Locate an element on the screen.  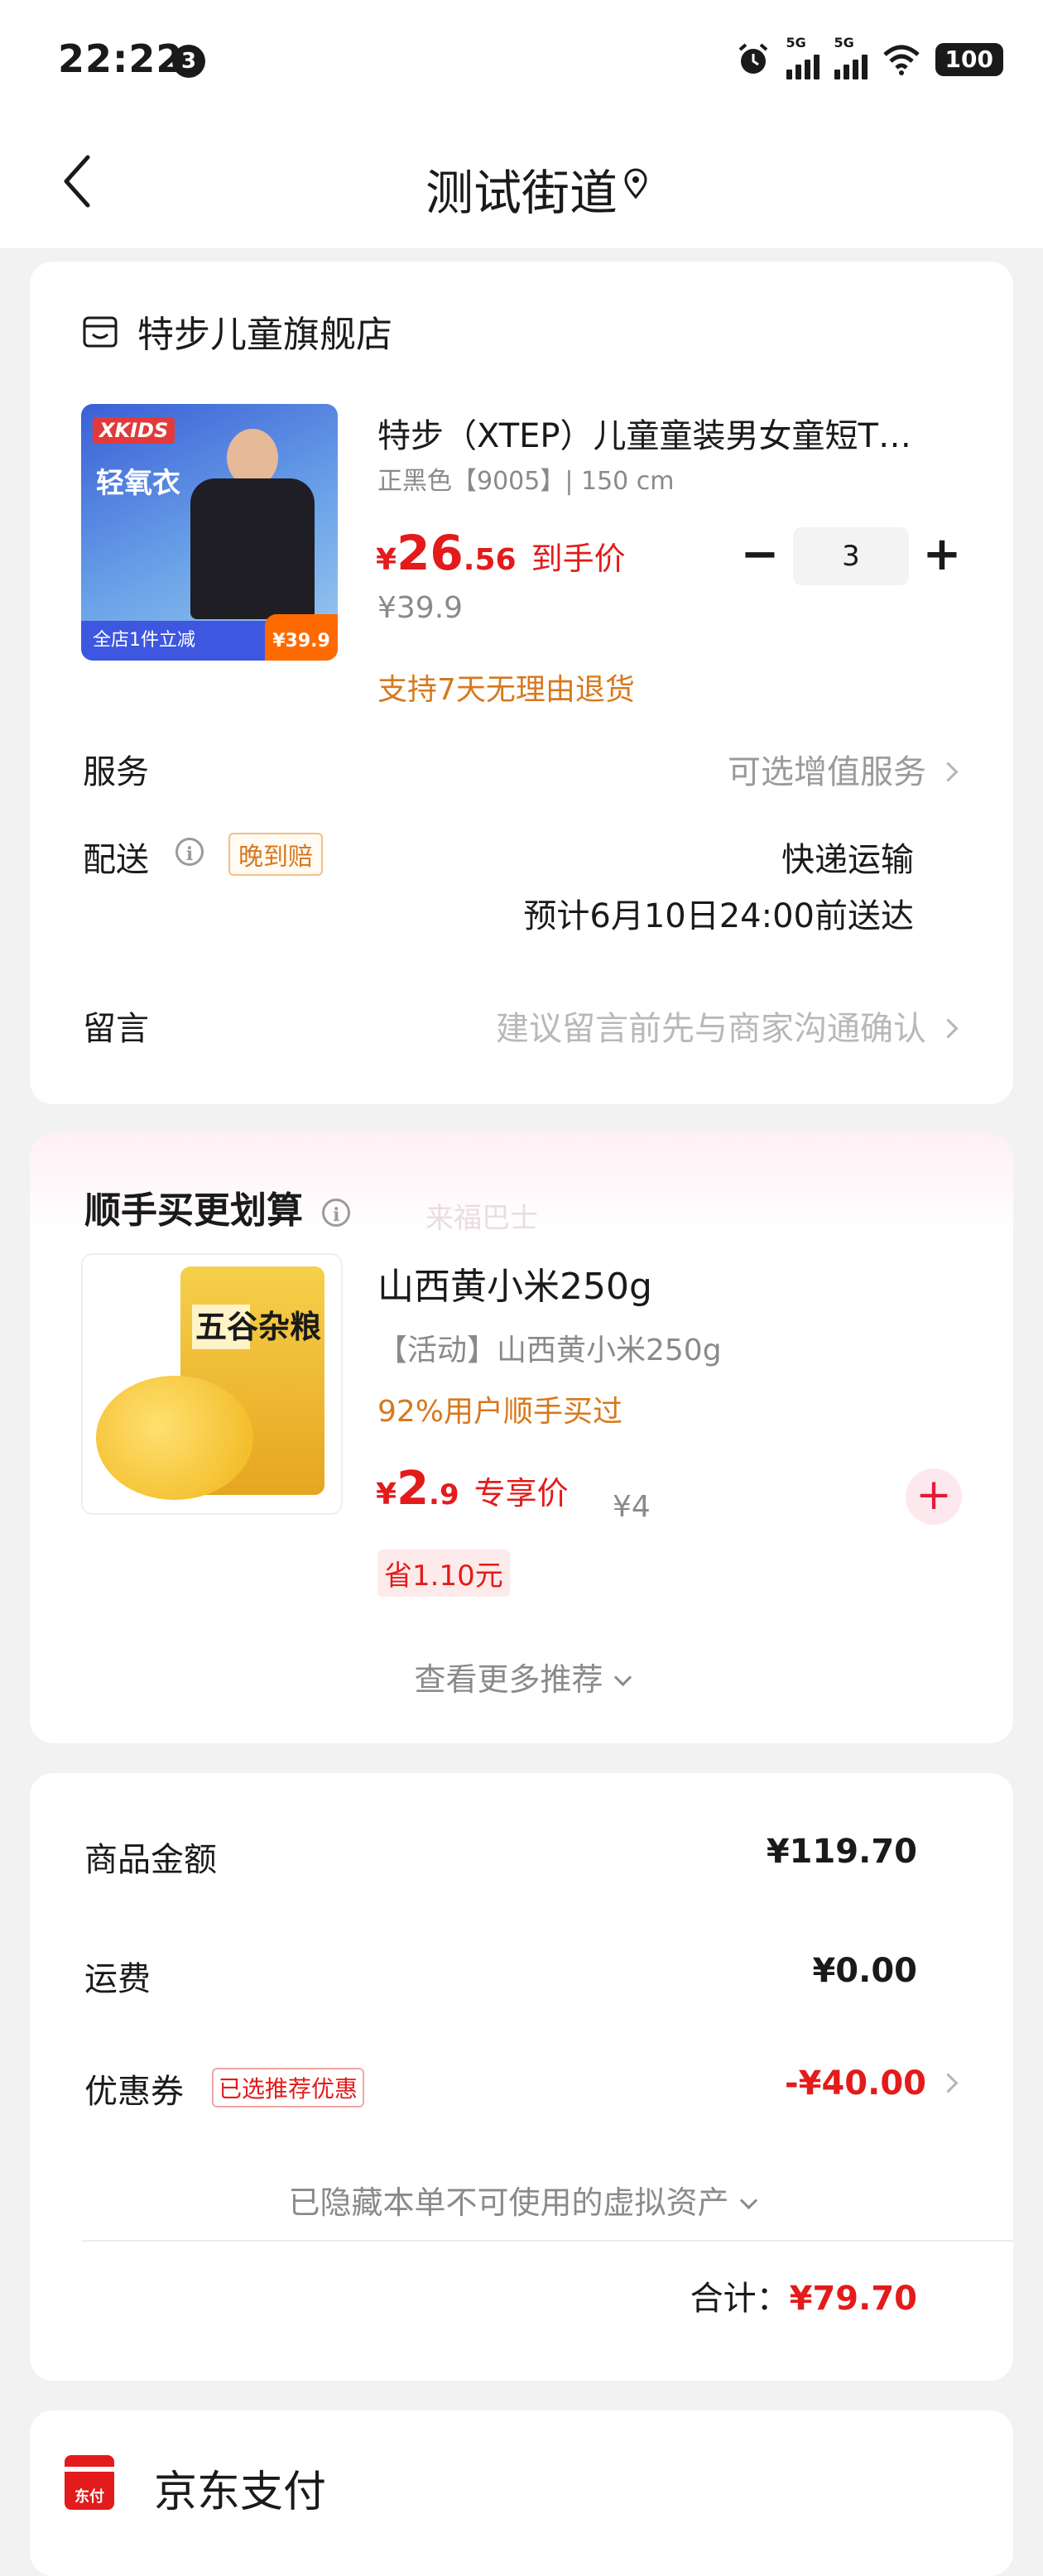
shop-icon is located at coordinates (100, 332).